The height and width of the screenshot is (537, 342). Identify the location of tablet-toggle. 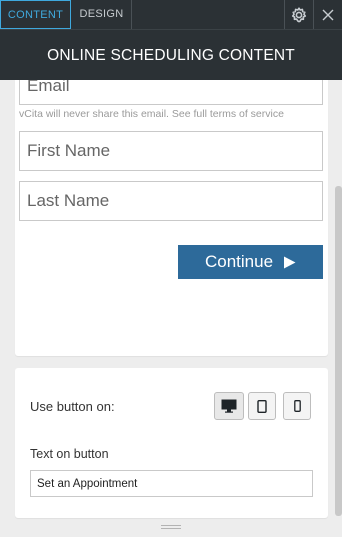
(262, 406).